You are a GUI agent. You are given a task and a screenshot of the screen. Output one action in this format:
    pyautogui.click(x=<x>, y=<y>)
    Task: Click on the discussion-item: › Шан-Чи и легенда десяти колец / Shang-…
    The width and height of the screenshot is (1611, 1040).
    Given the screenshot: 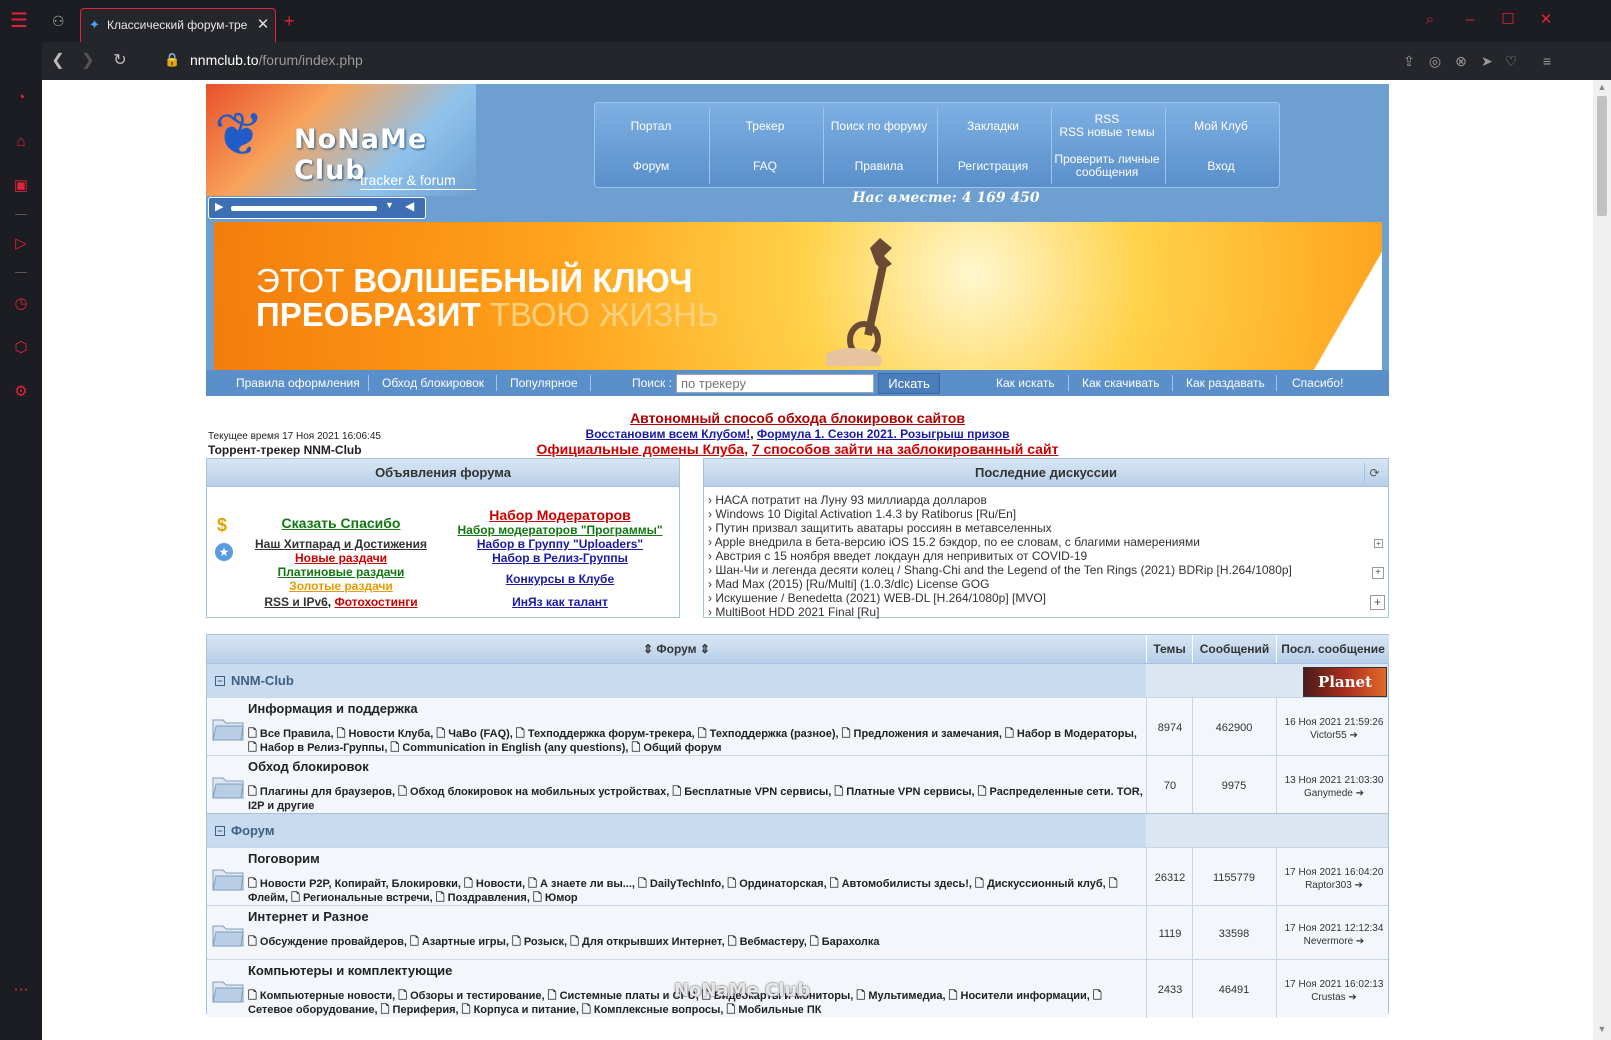 What is the action you would take?
    pyautogui.click(x=1008, y=570)
    